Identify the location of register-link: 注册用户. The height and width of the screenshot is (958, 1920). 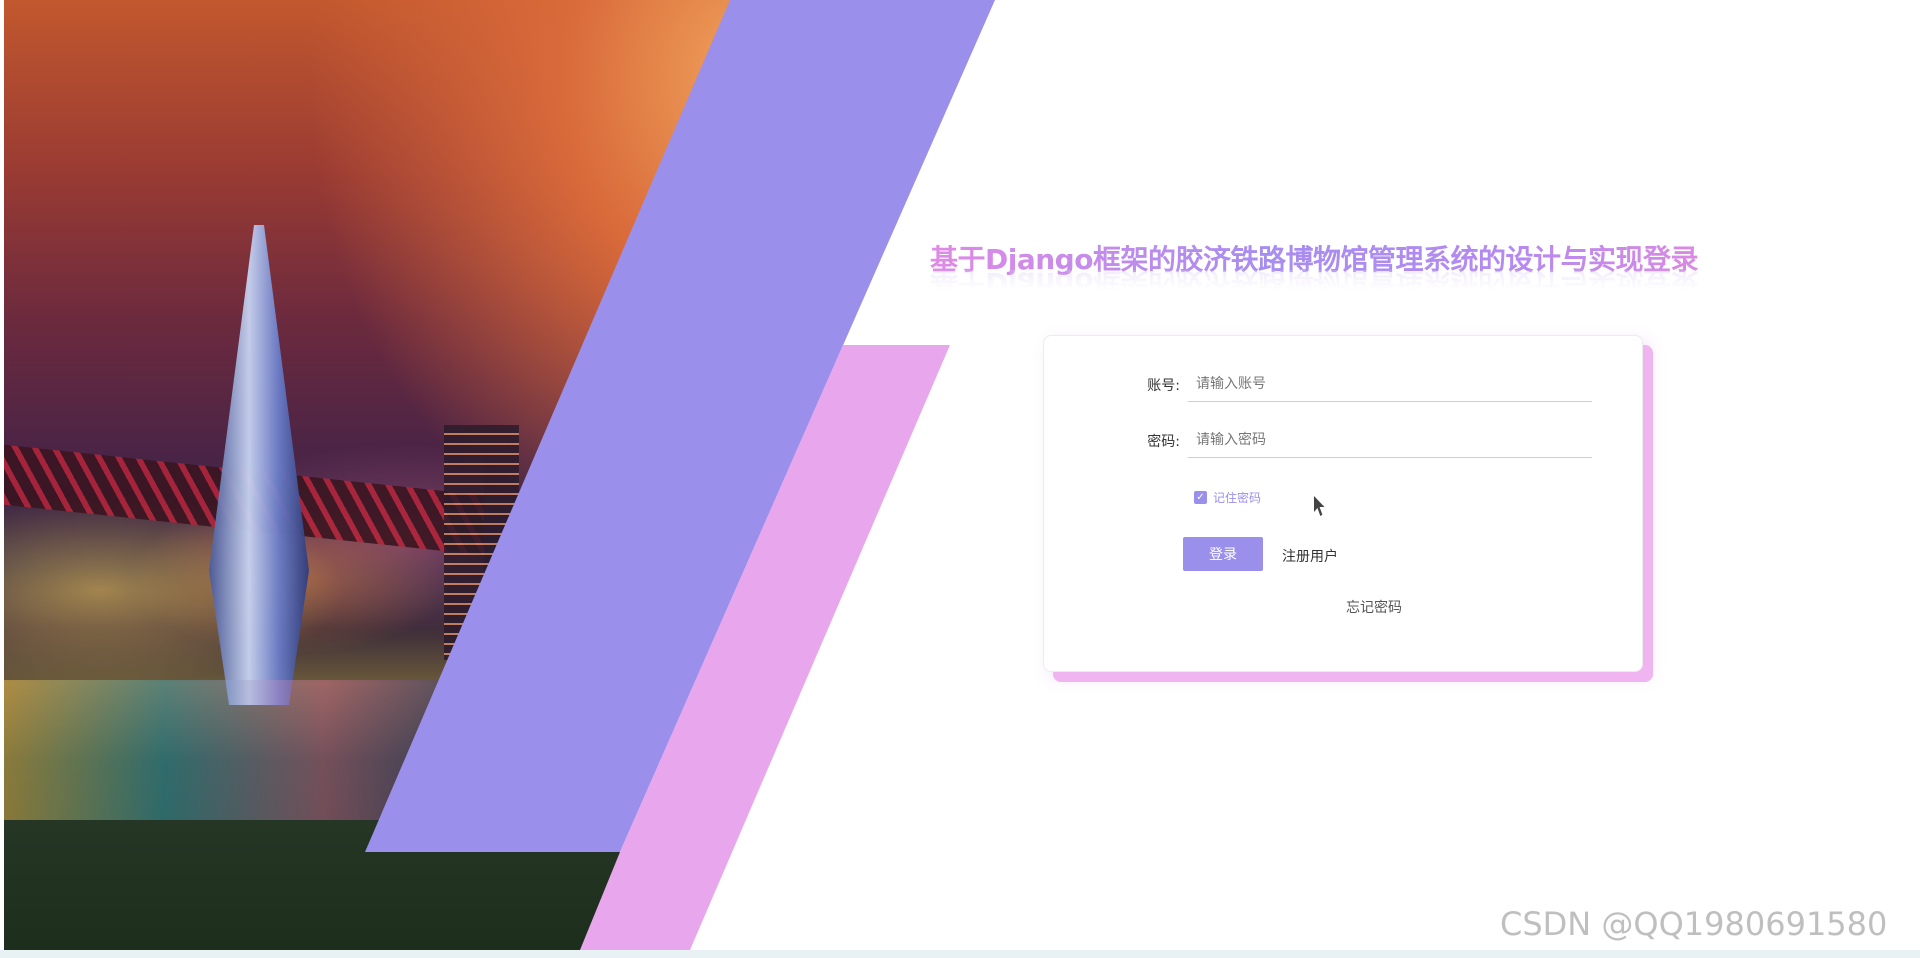
(1310, 556).